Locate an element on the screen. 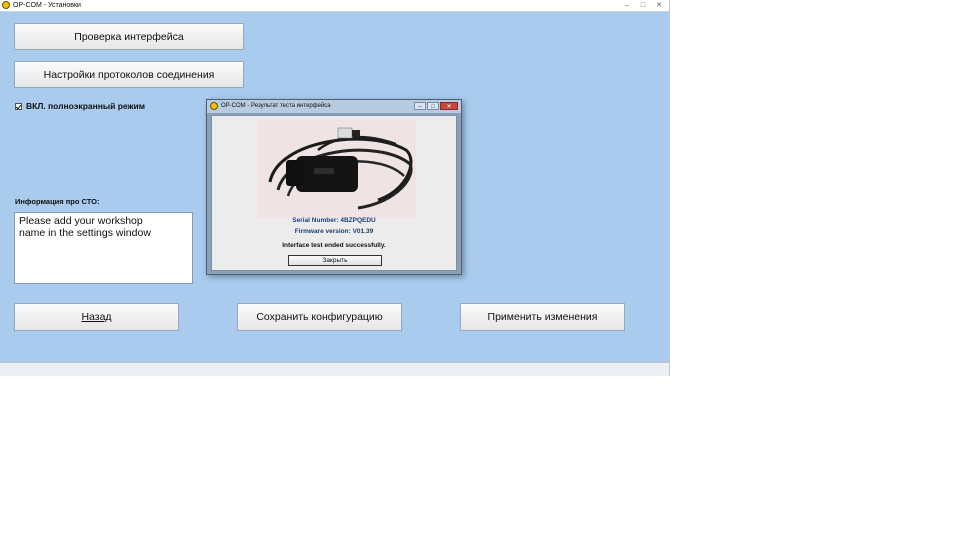 This screenshot has height=550, width=980. dialog-controls: – □ ✕ is located at coordinates (436, 106).